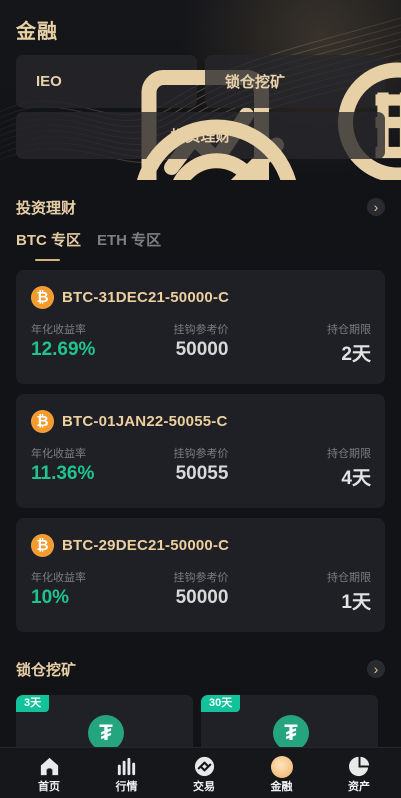 This screenshot has width=401, height=798. What do you see at coordinates (356, 354) in the screenshot?
I see `term-value: 2天` at bounding box center [356, 354].